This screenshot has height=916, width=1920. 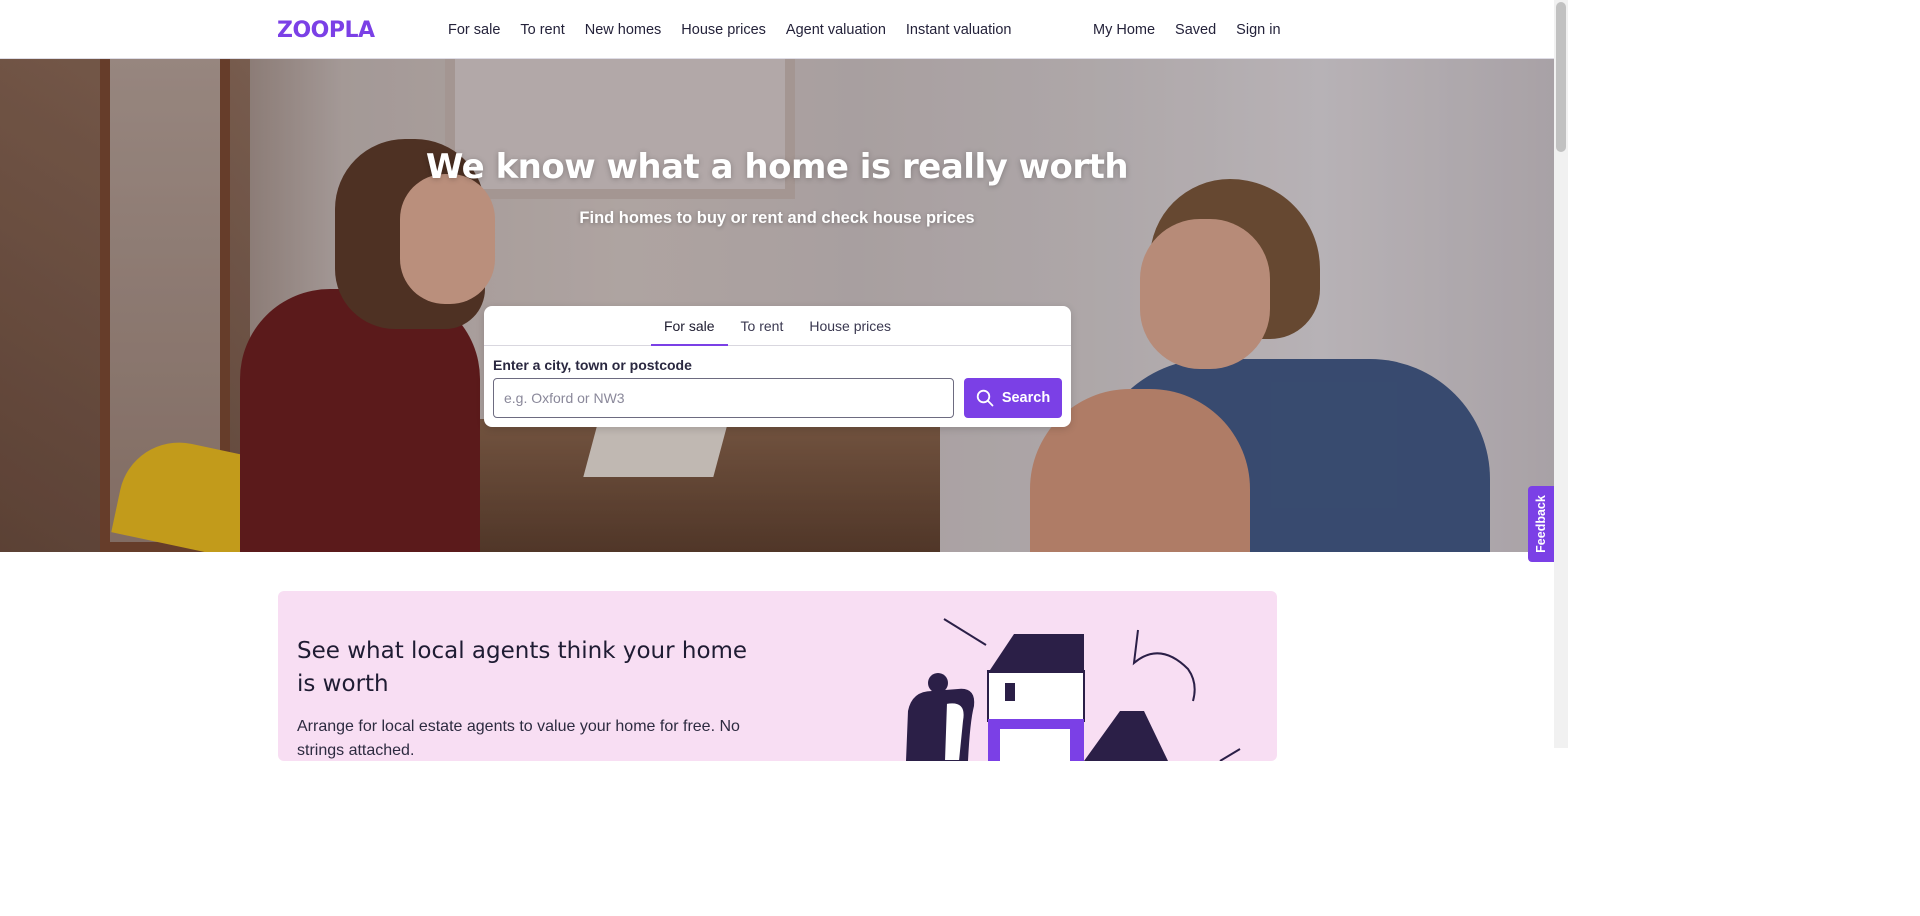 What do you see at coordinates (723, 398) in the screenshot?
I see `search-input` at bounding box center [723, 398].